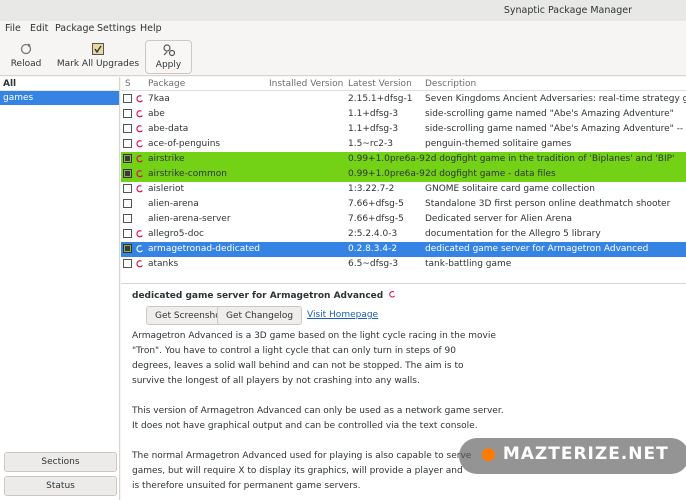 This screenshot has width=686, height=500. Describe the element at coordinates (151, 28) in the screenshot. I see `menu-help: Help` at that location.